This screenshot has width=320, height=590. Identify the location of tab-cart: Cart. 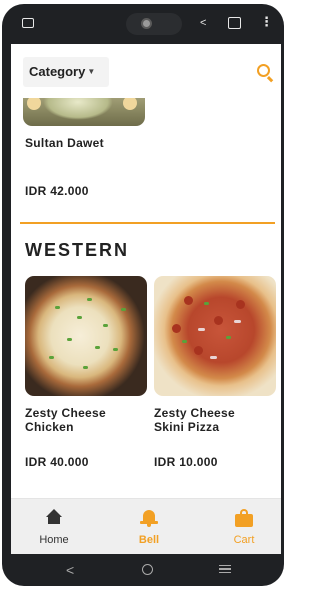
(244, 526).